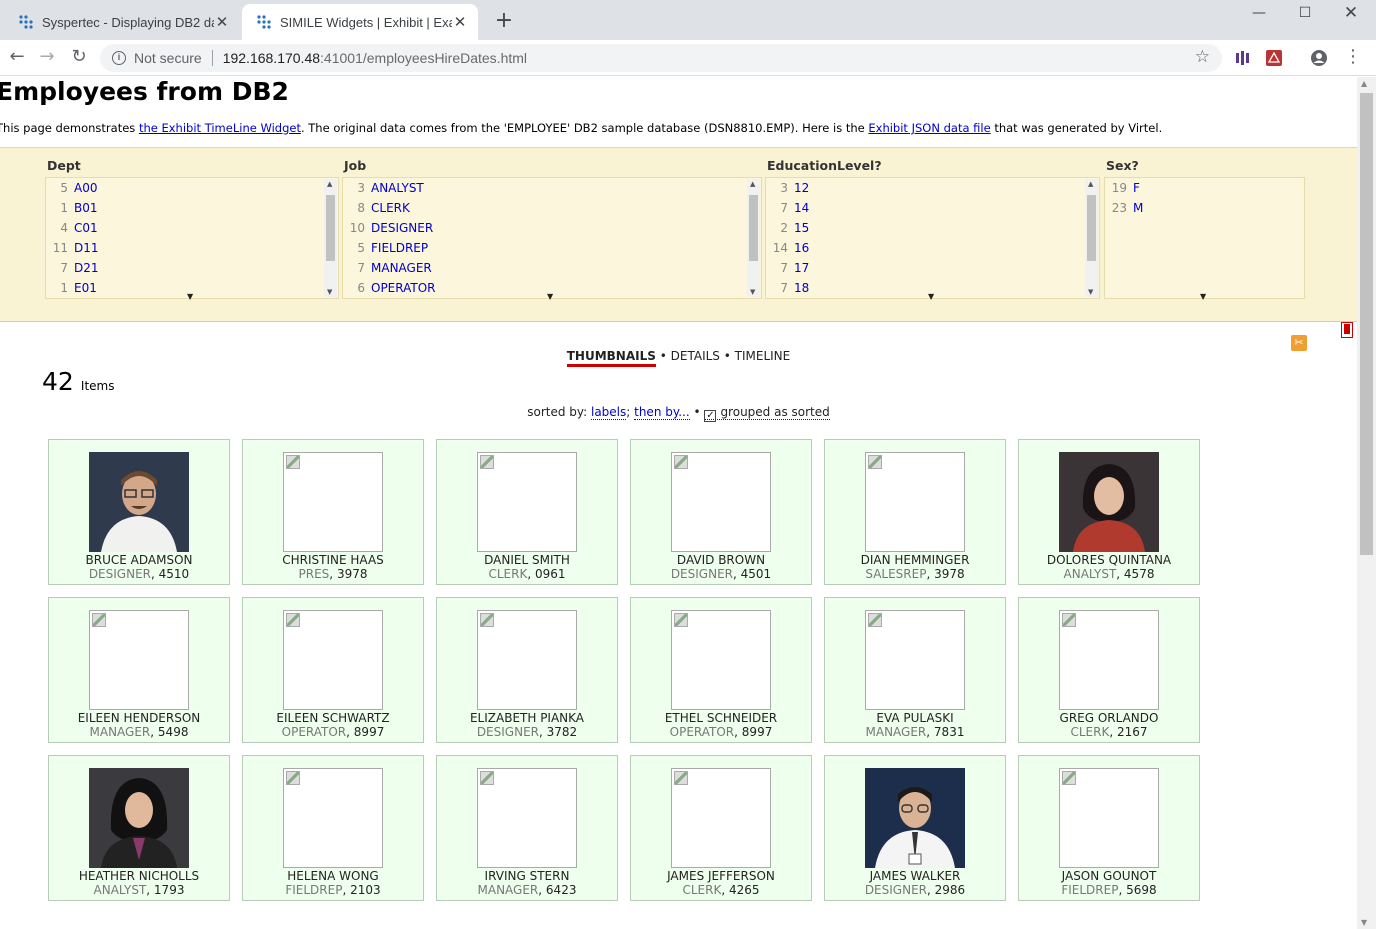 This screenshot has width=1376, height=929. Describe the element at coordinates (86, 268) in the screenshot. I see `facet-value: D21` at that location.